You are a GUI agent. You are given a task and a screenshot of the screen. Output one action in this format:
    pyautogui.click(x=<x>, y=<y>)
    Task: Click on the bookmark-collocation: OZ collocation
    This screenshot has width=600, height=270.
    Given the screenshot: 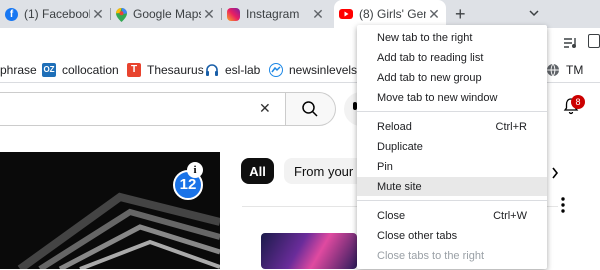 What is the action you would take?
    pyautogui.click(x=80, y=70)
    